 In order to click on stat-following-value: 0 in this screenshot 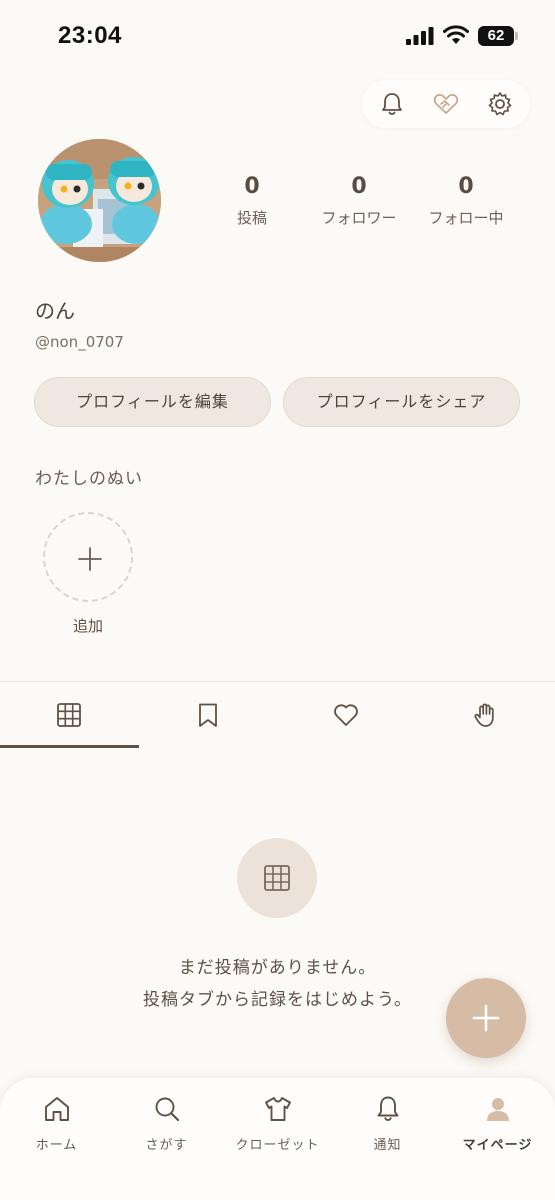, I will do `click(466, 186)`.